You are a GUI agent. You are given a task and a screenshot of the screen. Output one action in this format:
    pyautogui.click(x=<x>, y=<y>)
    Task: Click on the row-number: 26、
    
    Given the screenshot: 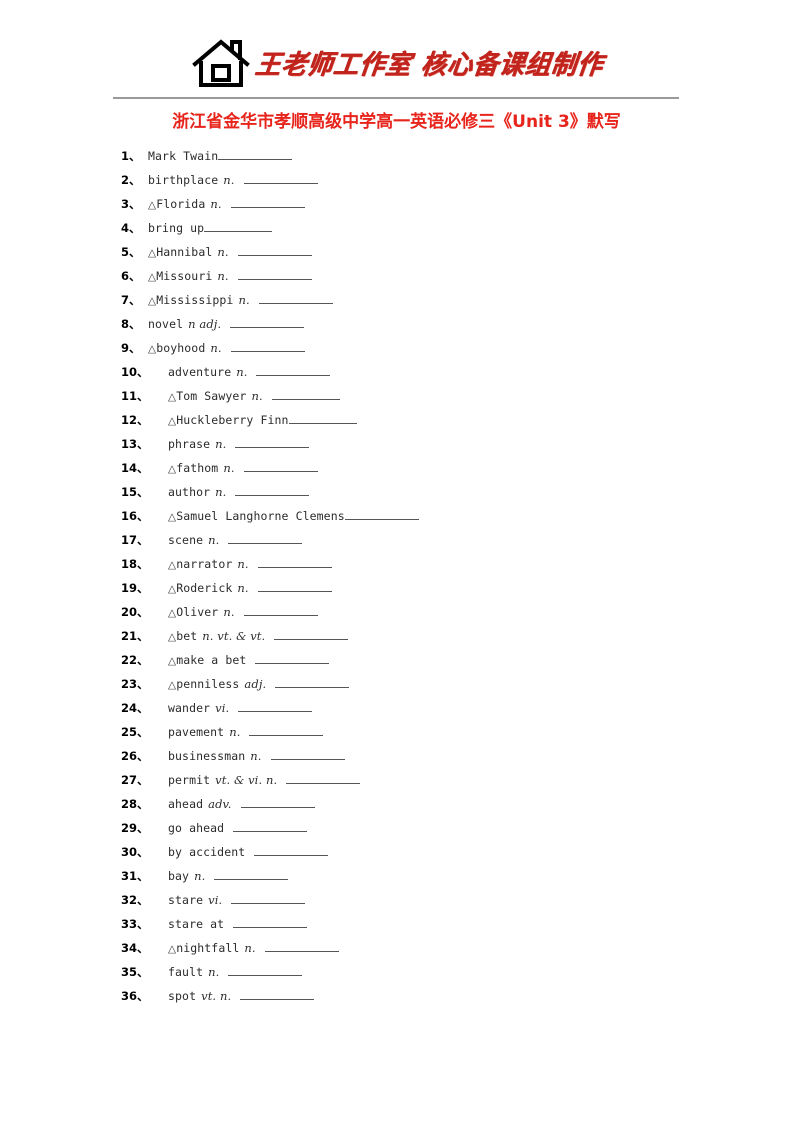 What is the action you would take?
    pyautogui.click(x=135, y=756)
    